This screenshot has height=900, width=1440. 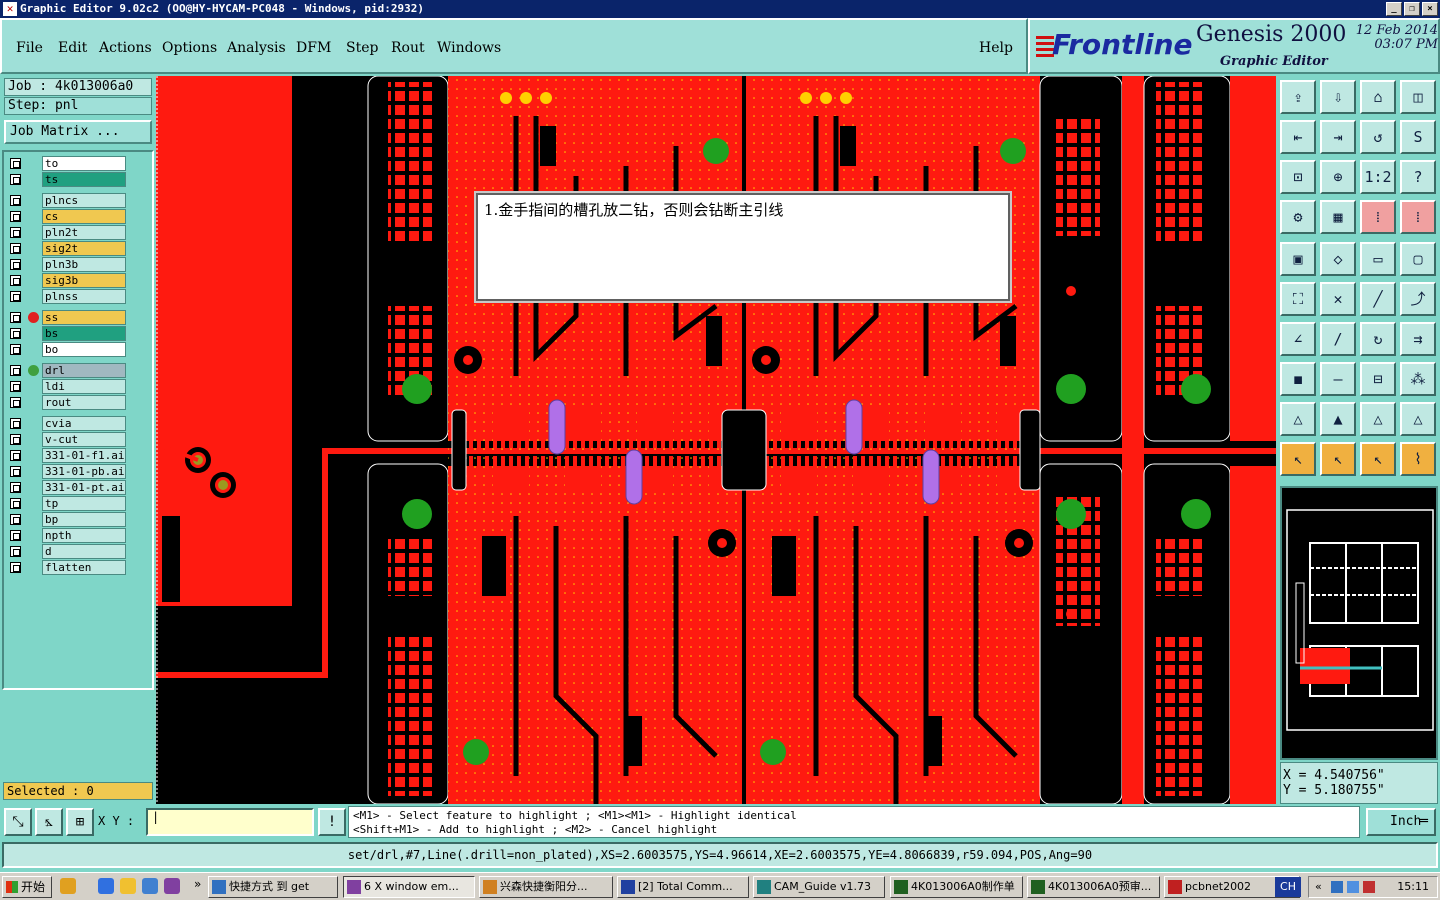 I want to click on layer-name: flatten, so click(x=84, y=567).